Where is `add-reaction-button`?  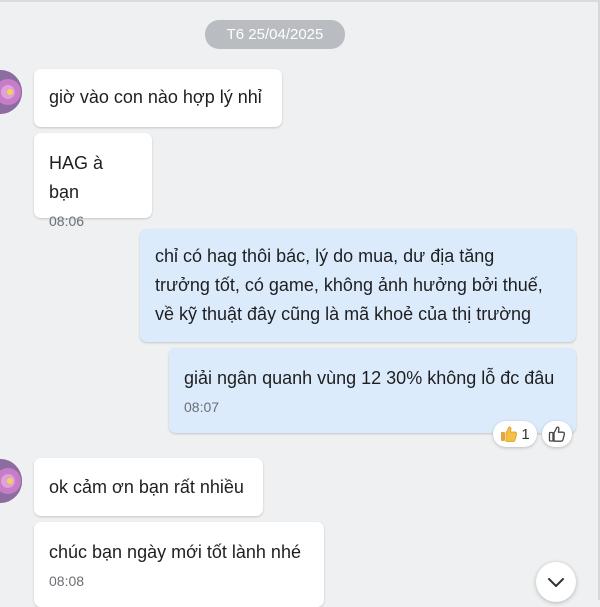
add-reaction-button is located at coordinates (557, 434).